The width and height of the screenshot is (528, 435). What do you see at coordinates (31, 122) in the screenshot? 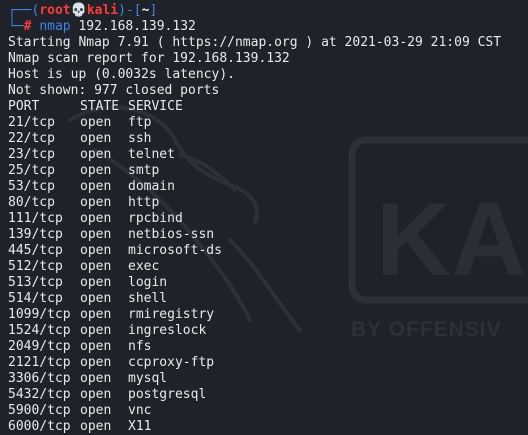
I see `port-cell: 21/tcp` at bounding box center [31, 122].